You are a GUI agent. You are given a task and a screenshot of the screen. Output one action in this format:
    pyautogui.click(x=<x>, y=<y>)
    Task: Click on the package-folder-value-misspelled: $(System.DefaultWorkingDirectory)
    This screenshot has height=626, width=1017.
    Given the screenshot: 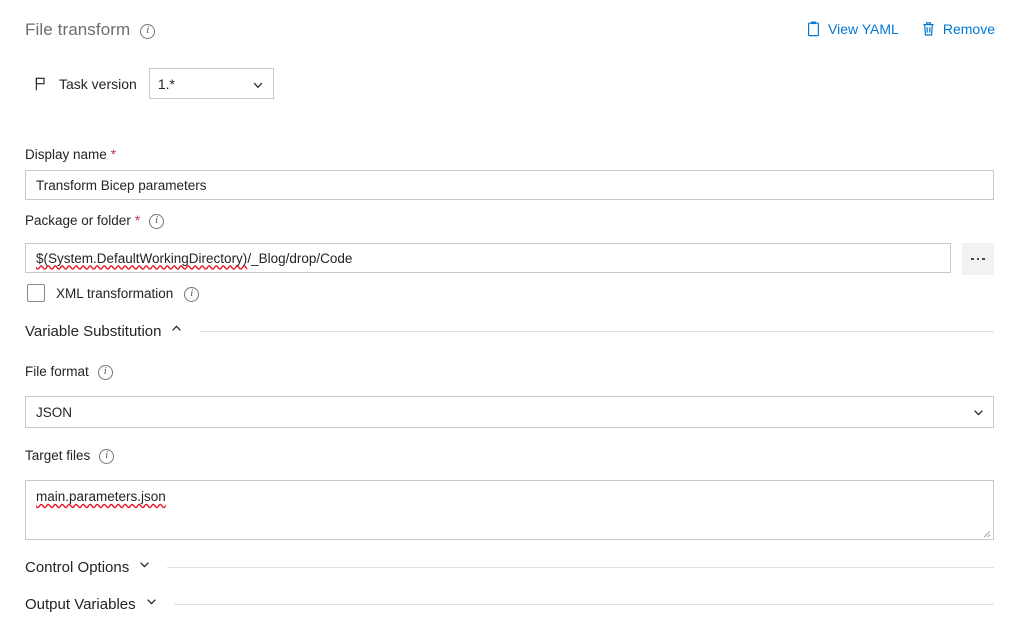 What is the action you would take?
    pyautogui.click(x=142, y=258)
    